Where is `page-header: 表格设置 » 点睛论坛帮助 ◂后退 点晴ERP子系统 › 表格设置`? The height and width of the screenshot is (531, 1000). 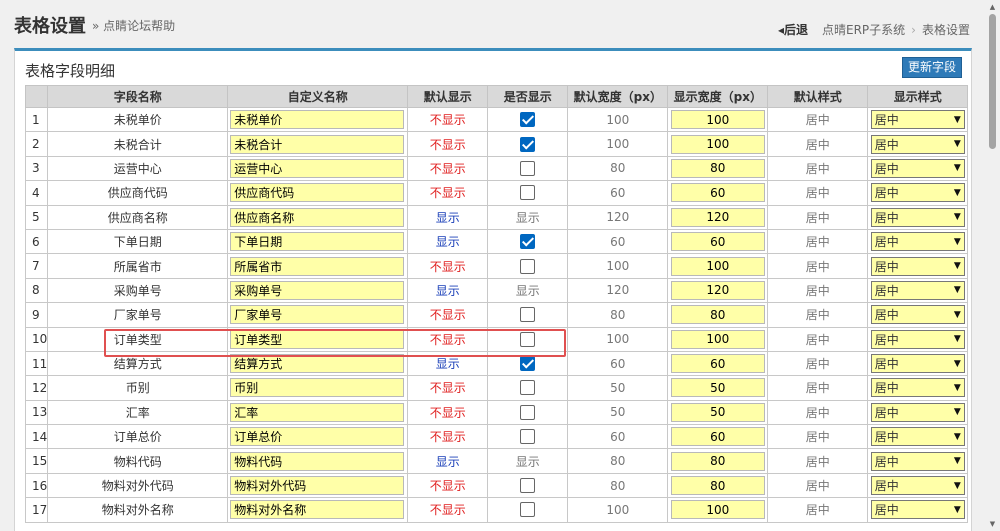 page-header: 表格设置 » 点睛论坛帮助 ◂后退 点晴ERP子系统 › 表格设置 is located at coordinates (492, 24).